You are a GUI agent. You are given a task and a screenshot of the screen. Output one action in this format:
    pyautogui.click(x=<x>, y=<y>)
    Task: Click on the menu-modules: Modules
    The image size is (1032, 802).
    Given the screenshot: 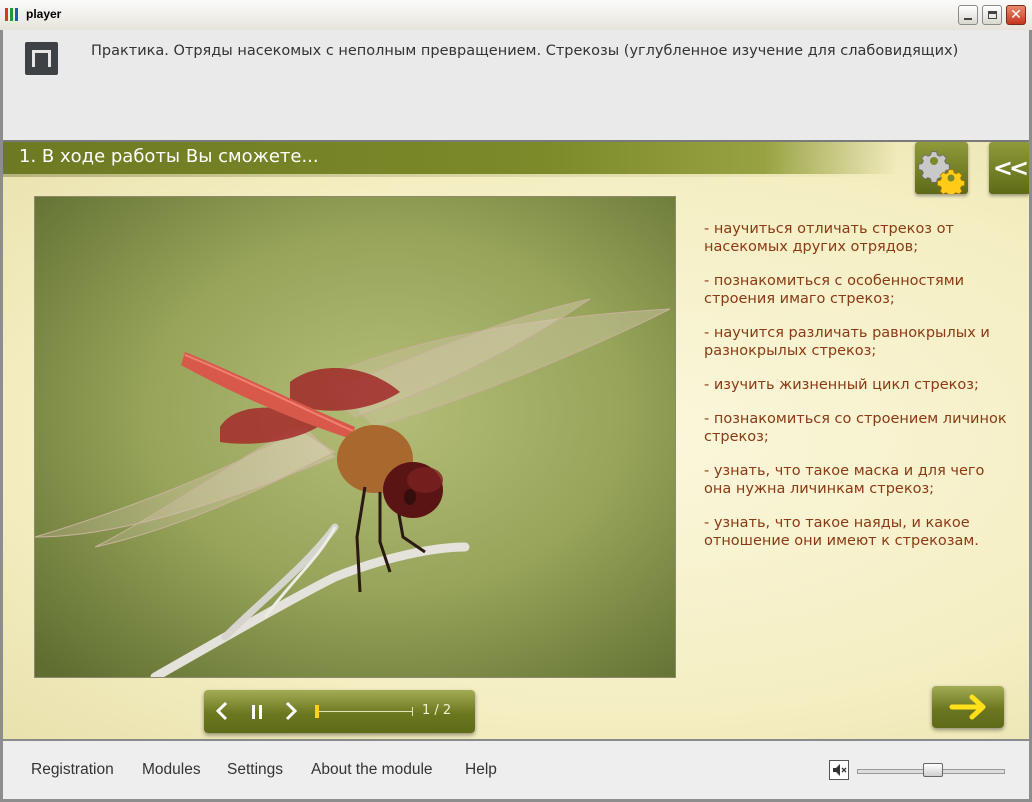 What is the action you would take?
    pyautogui.click(x=171, y=770)
    